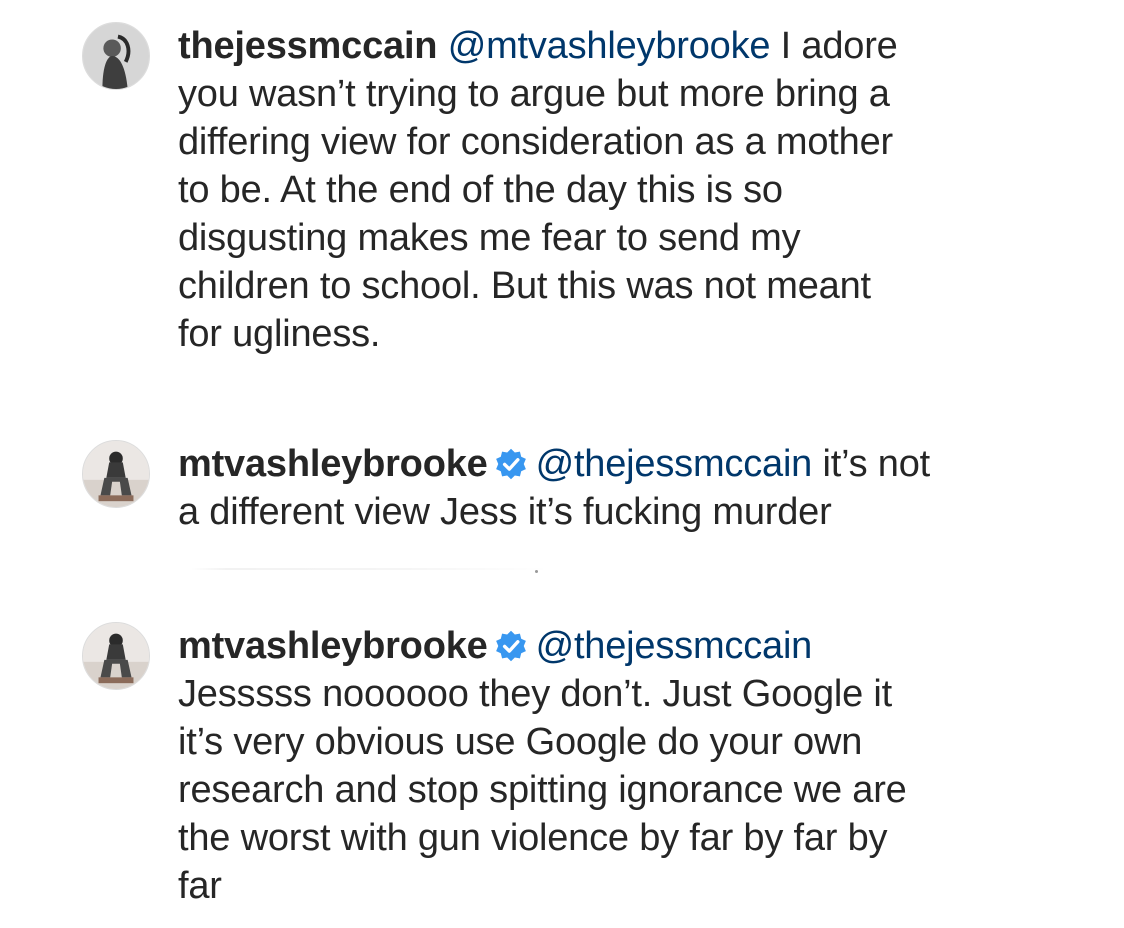  I want to click on comment-text: it’s not, so click(876, 464).